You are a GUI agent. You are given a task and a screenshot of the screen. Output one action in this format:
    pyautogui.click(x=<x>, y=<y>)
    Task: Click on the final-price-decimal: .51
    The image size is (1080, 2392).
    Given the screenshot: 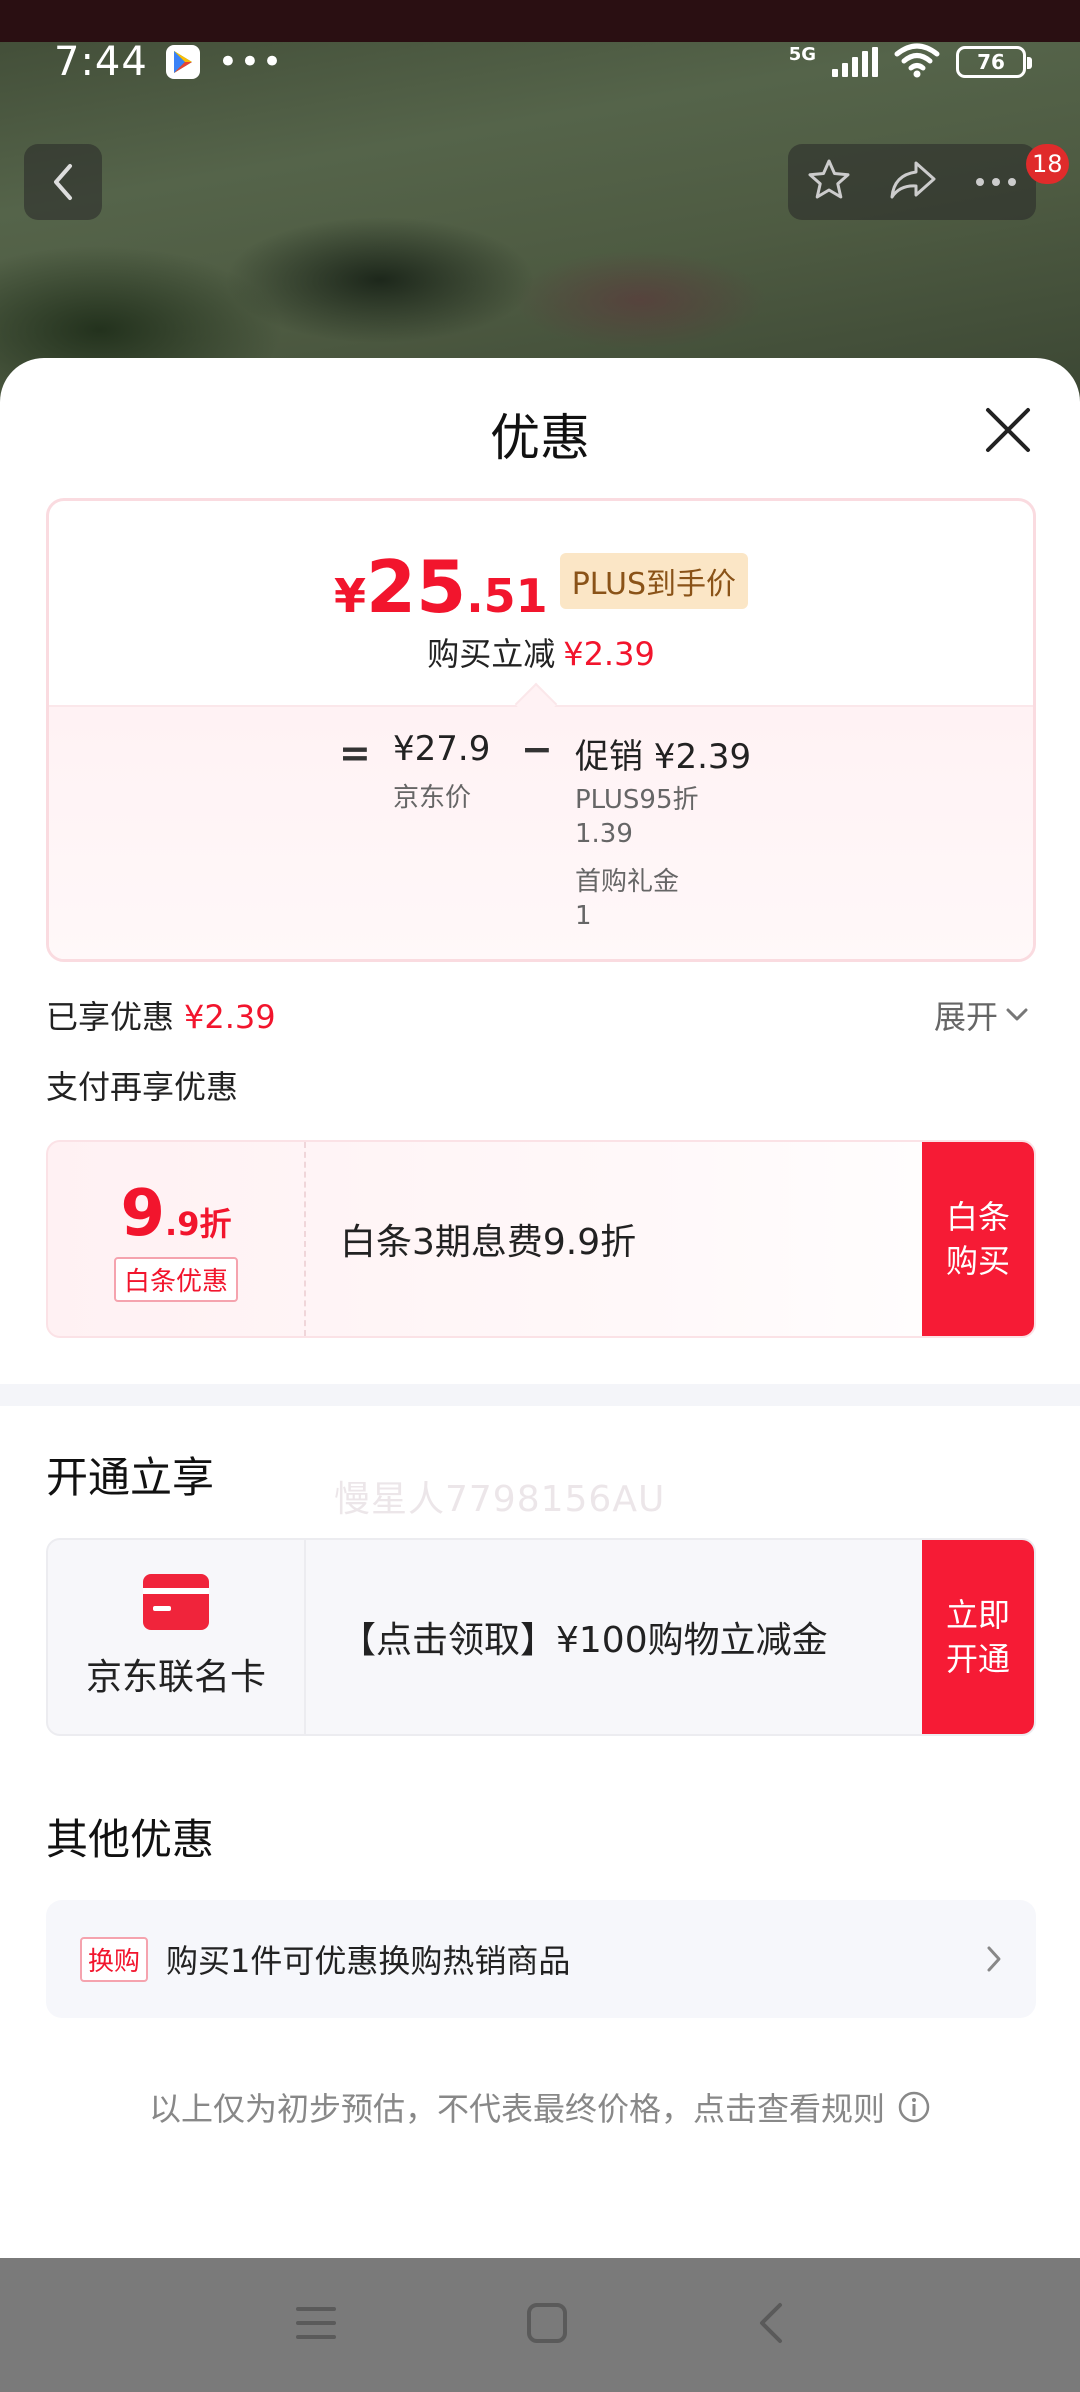 What is the action you would take?
    pyautogui.click(x=507, y=596)
    